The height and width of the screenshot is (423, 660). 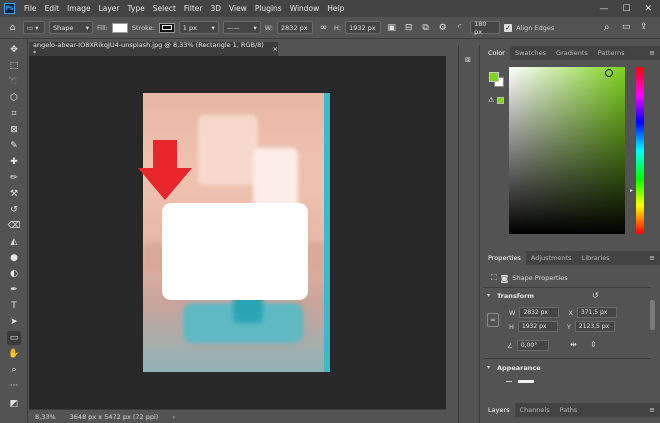 I want to click on foreground-color-swatch, so click(x=494, y=77).